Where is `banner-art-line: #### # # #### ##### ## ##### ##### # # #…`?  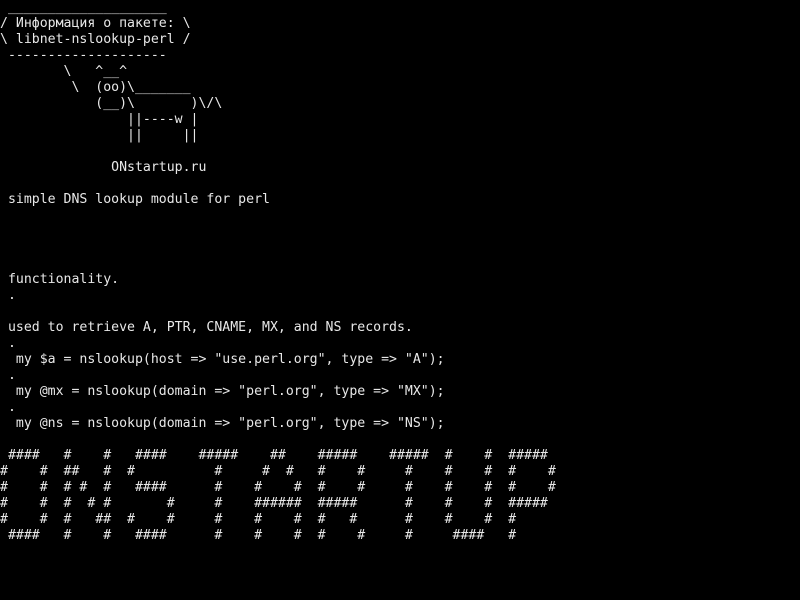
banner-art-line: #### # # #### ##### ## ##### ##### # # #… is located at coordinates (274, 455).